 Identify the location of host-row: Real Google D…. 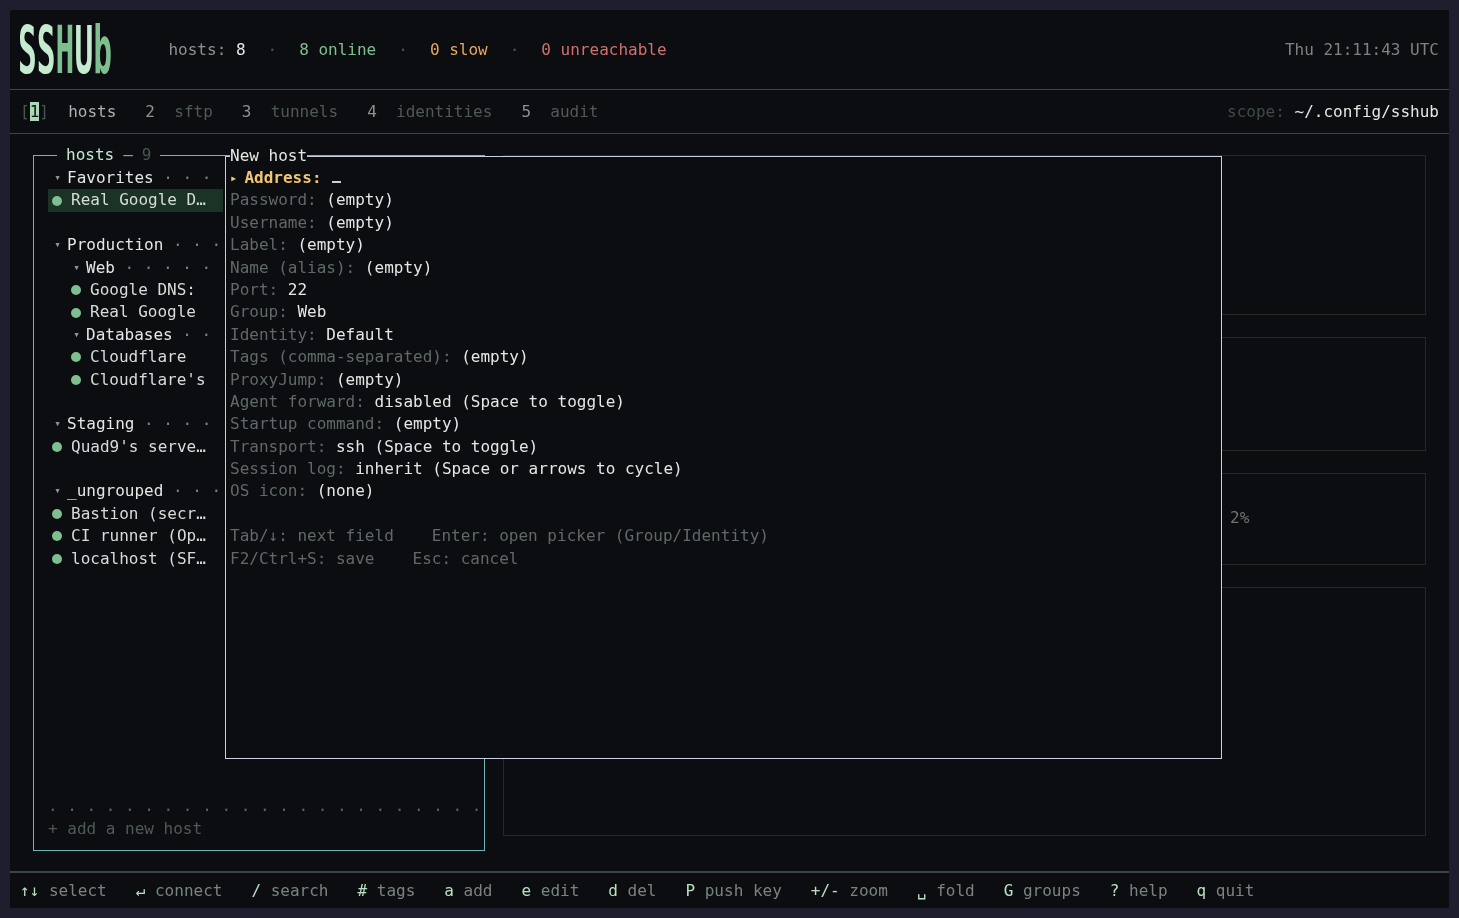
(135, 200).